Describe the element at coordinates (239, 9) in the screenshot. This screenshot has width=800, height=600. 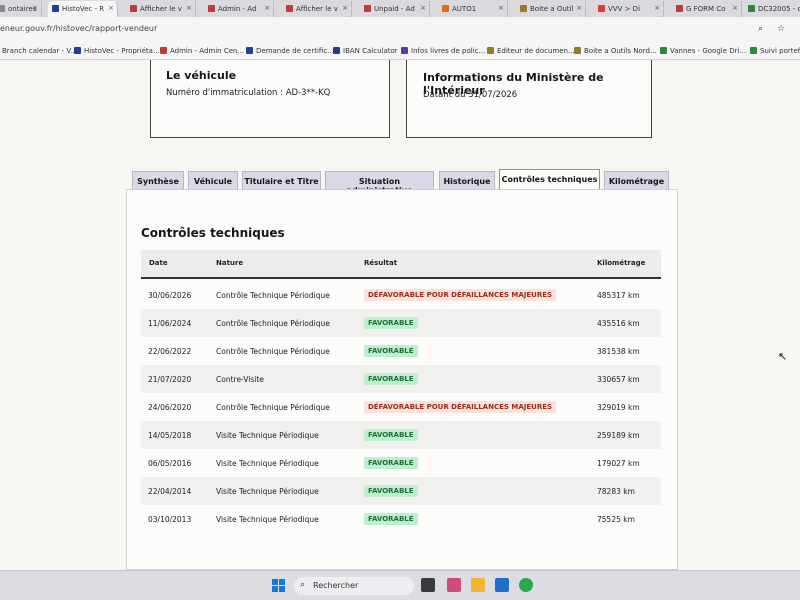
I see `browser-tab: Admin - Ad ×` at that location.